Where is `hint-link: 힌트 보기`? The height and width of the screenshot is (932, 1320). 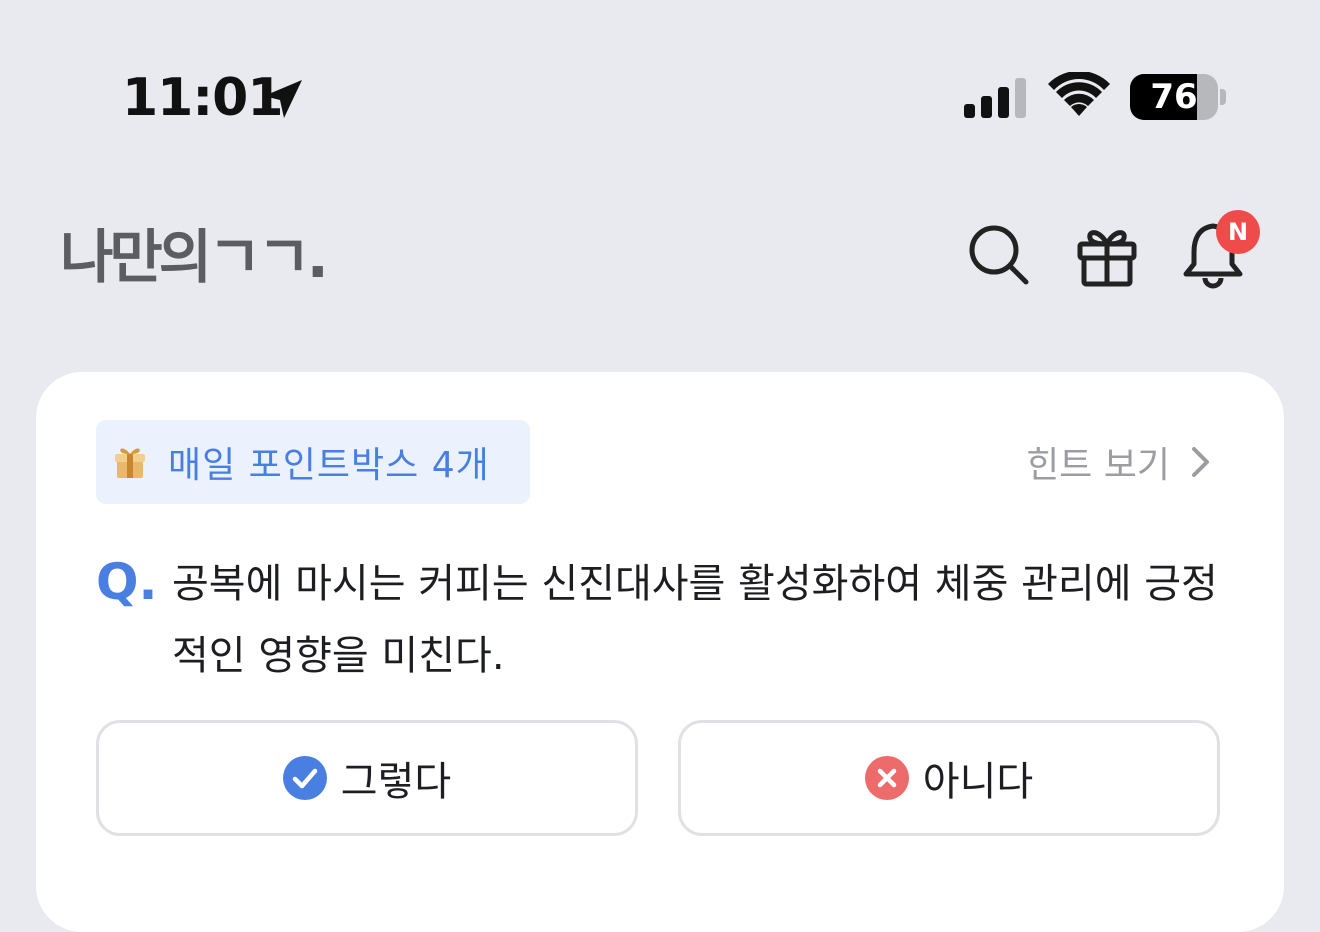 hint-link: 힌트 보기 is located at coordinates (1119, 462).